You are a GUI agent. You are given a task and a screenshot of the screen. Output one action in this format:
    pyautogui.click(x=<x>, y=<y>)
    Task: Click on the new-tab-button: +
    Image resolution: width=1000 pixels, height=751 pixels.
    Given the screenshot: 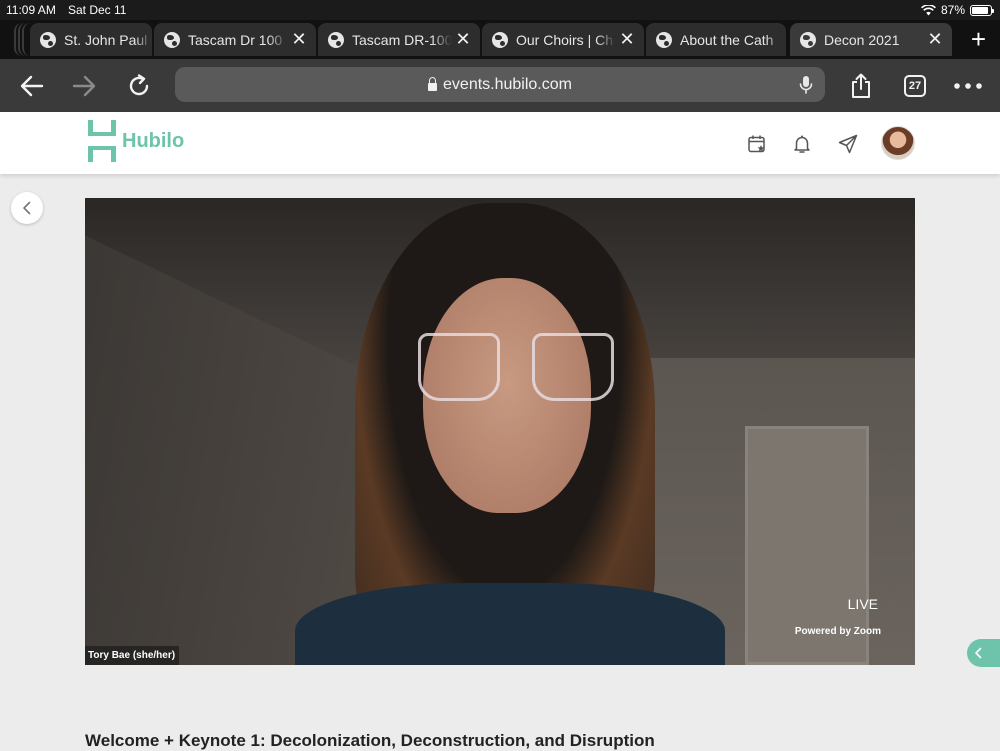 What is the action you would take?
    pyautogui.click(x=978, y=39)
    